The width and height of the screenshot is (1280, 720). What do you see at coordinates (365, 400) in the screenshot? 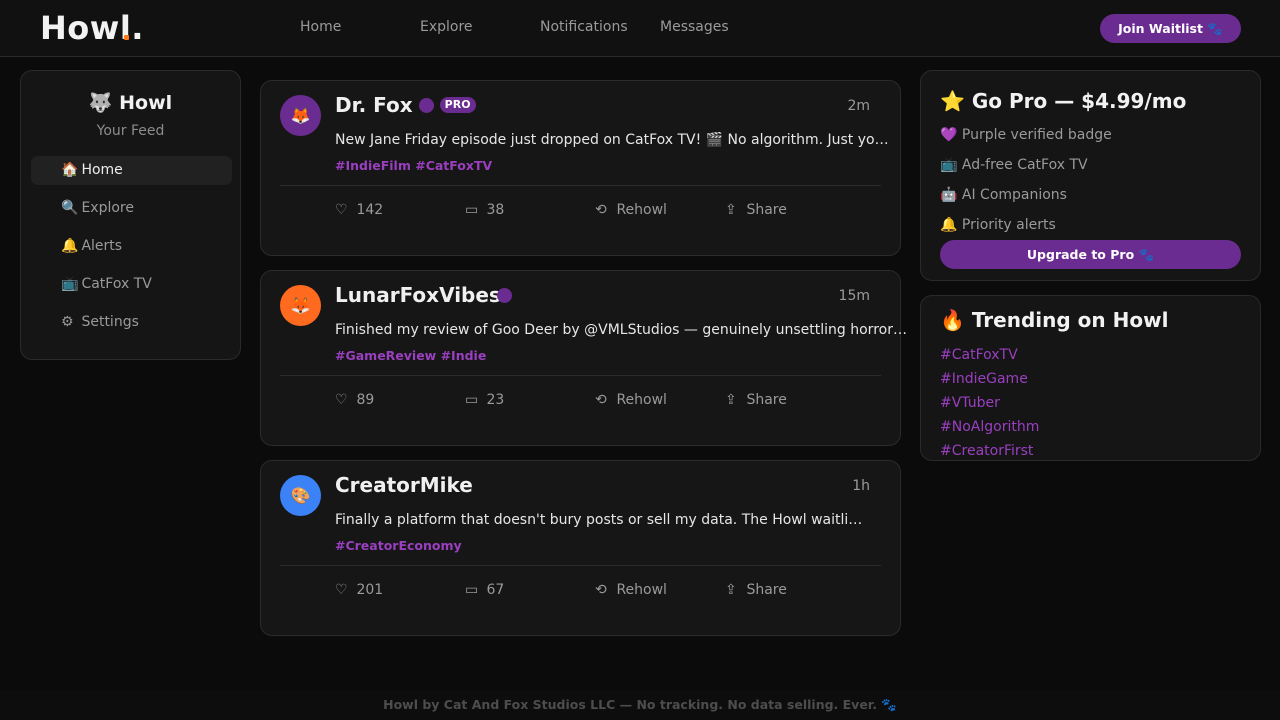
I see `like-count: 89` at bounding box center [365, 400].